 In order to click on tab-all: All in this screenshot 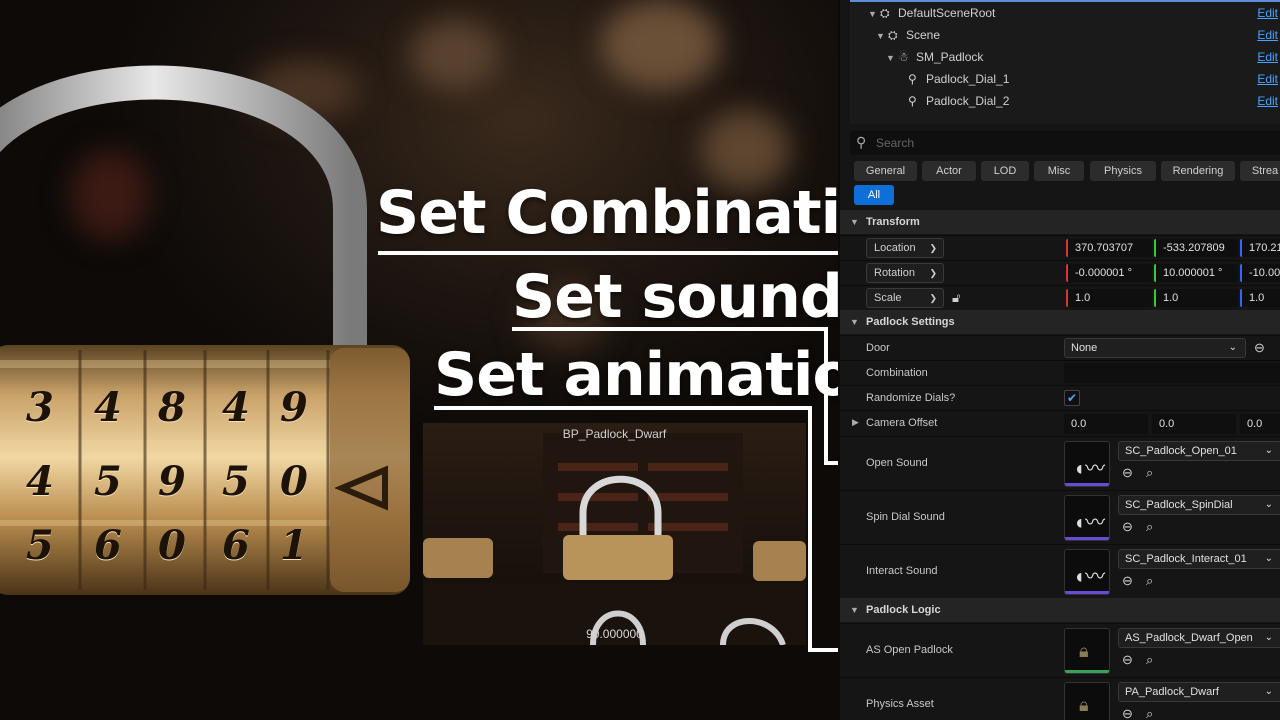, I will do `click(874, 195)`.